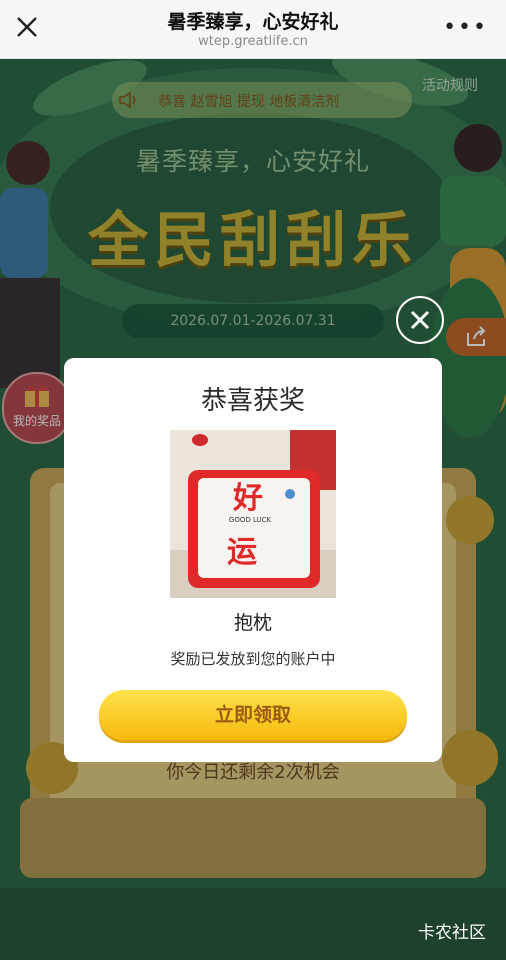 The height and width of the screenshot is (960, 506). I want to click on pillow-text-yun: 运, so click(242, 552).